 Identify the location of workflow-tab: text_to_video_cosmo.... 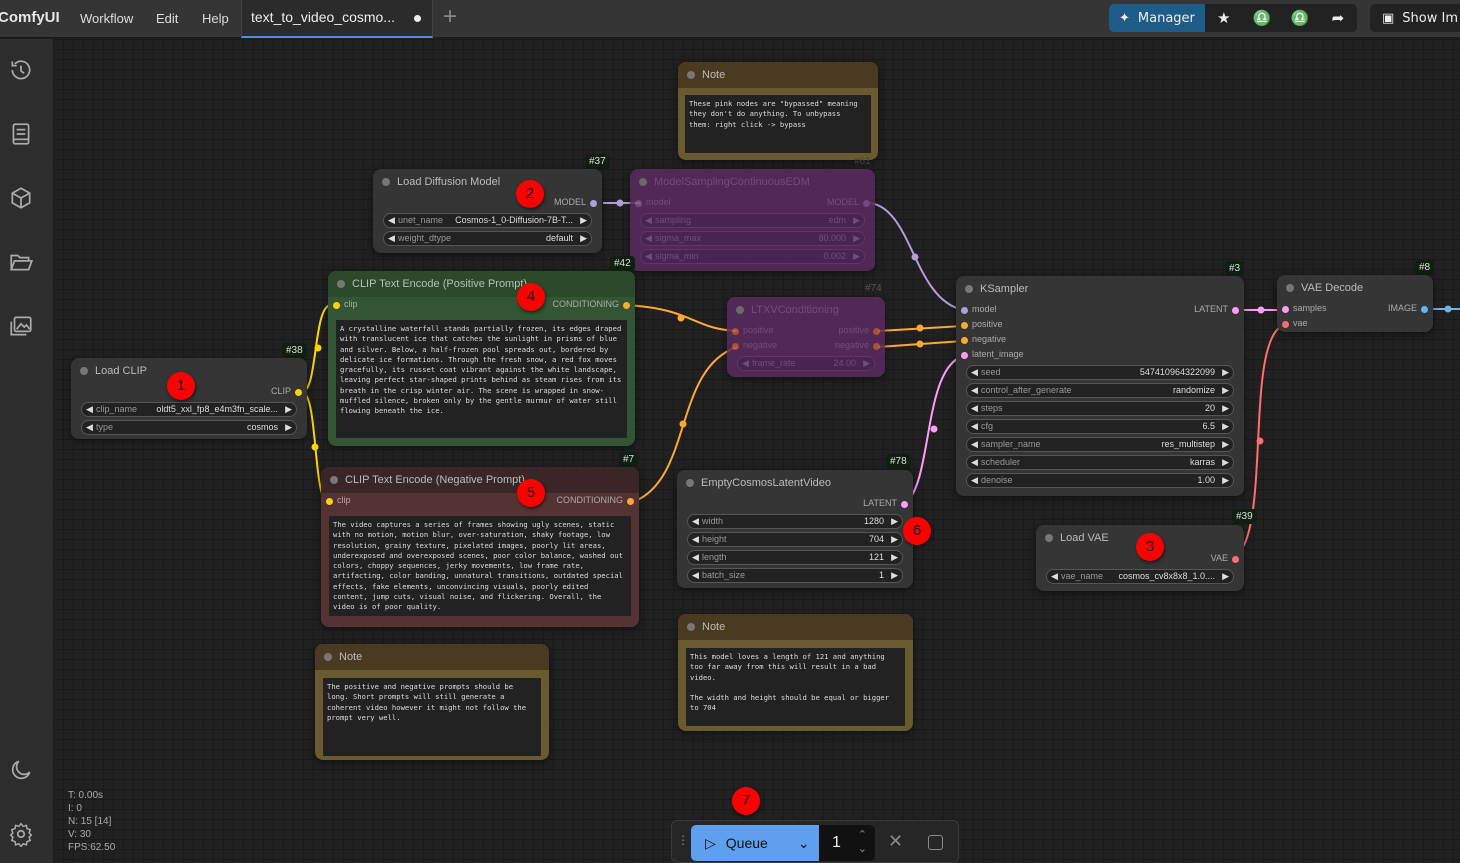
(337, 19).